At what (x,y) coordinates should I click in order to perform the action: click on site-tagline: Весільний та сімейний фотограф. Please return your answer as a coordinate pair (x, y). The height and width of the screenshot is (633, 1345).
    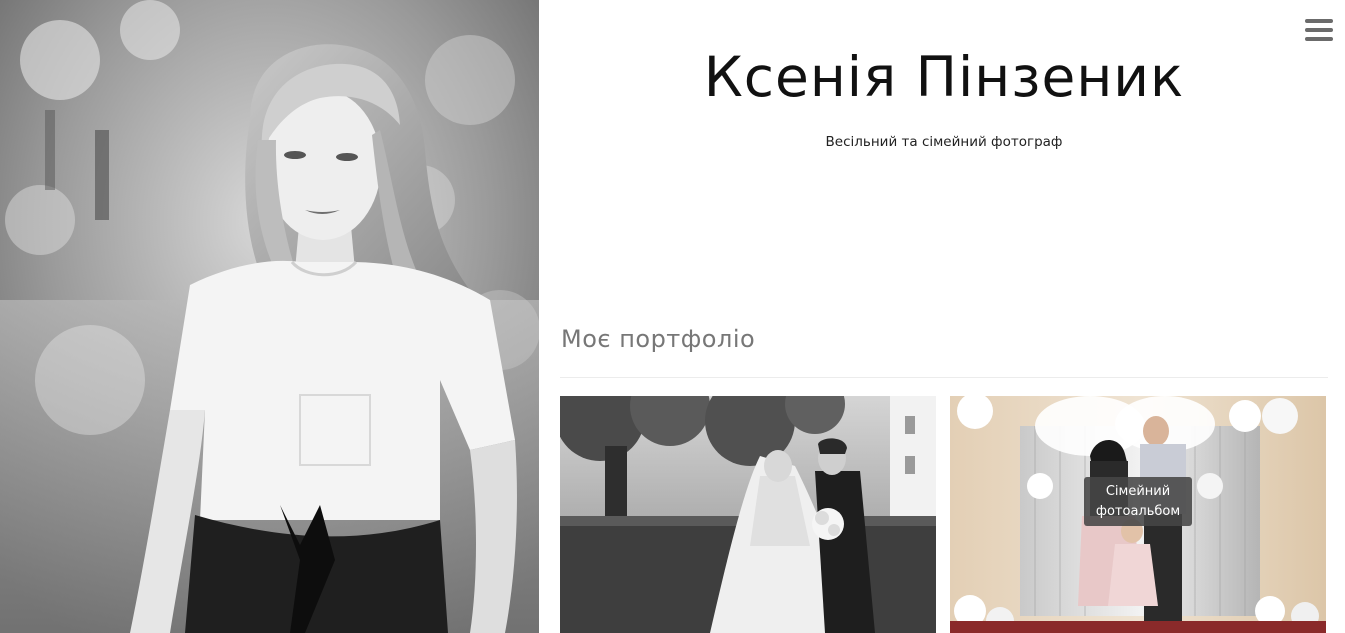
    Looking at the image, I should click on (944, 142).